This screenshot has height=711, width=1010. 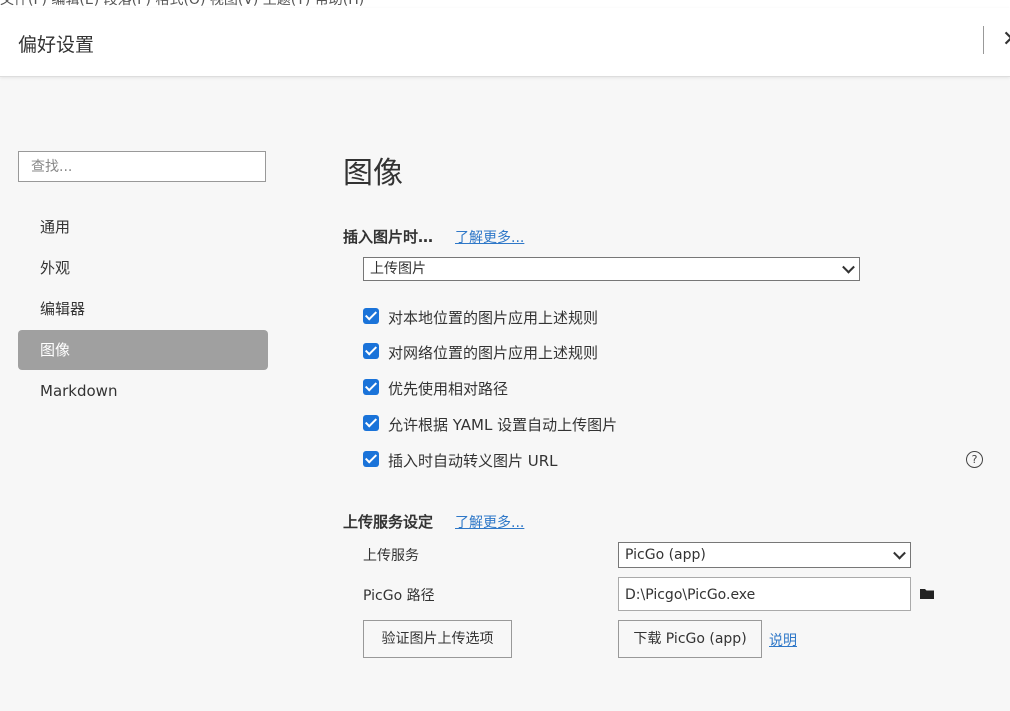 I want to click on insert-image-action-value: 上传图片, so click(x=398, y=269).